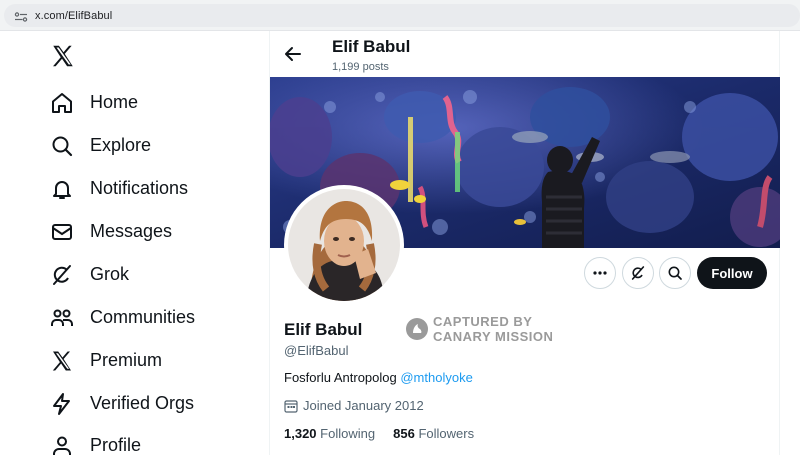 This screenshot has width=800, height=455. What do you see at coordinates (436, 377) in the screenshot?
I see `bio-mention-link: @mtholyoke` at bounding box center [436, 377].